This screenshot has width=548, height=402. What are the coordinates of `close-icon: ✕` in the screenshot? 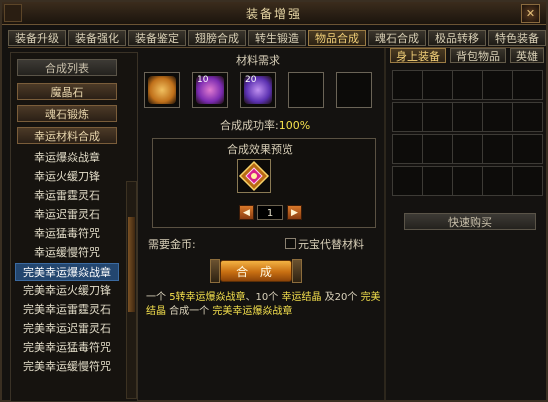 It's located at (530, 13).